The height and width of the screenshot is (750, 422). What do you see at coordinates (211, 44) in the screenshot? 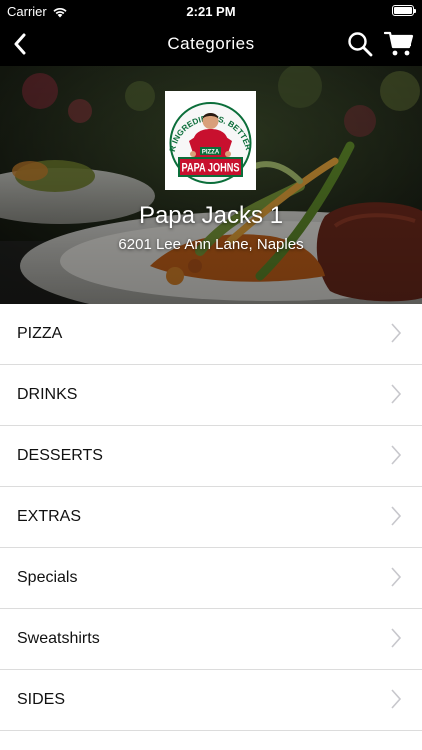
I see `navigation-bar: Categories` at bounding box center [211, 44].